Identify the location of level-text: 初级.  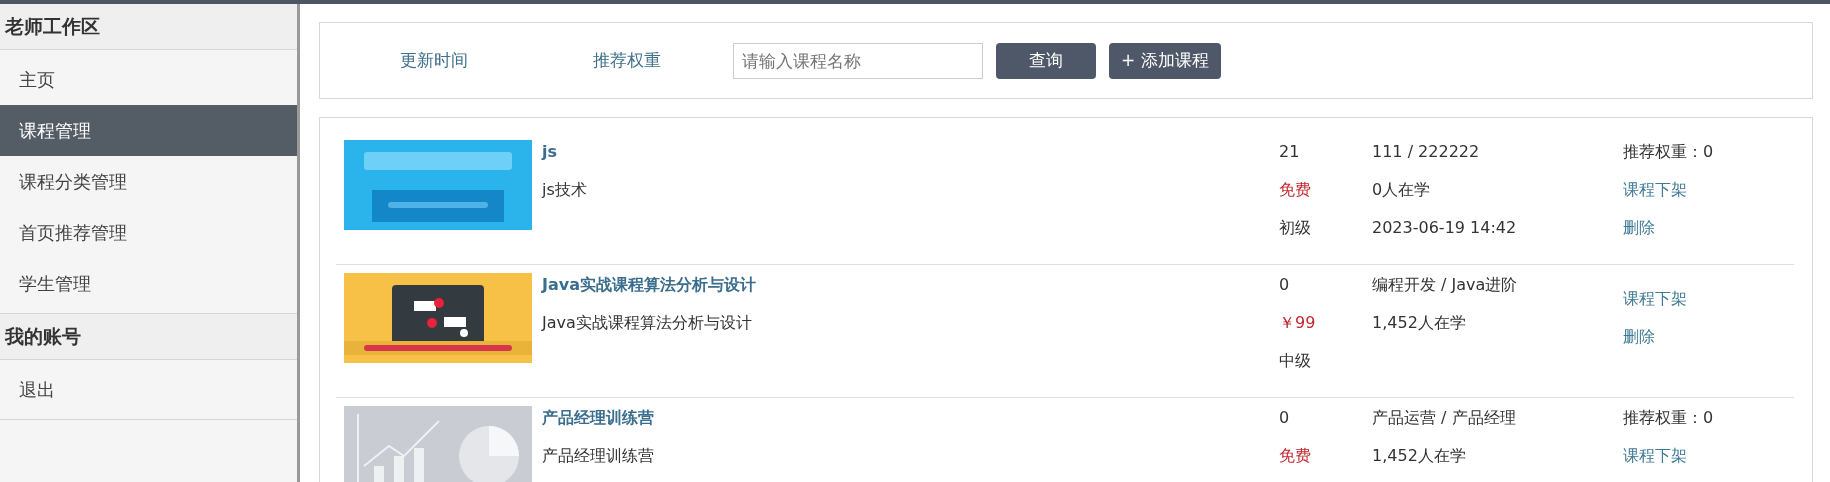
(1295, 228).